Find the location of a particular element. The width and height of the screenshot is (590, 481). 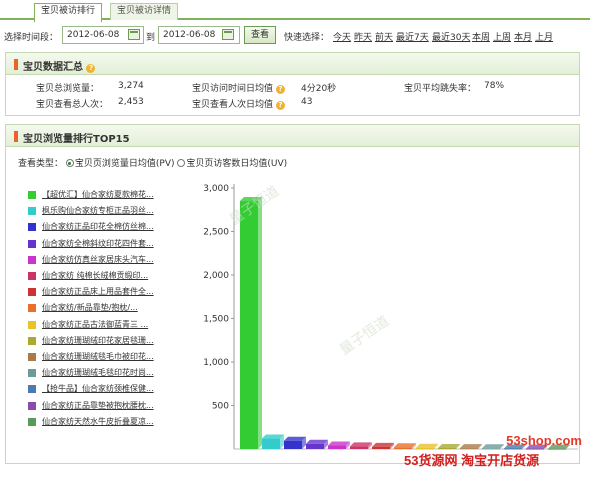

radio-uv-label: 宝贝页访客数日均值(UV) is located at coordinates (236, 164).